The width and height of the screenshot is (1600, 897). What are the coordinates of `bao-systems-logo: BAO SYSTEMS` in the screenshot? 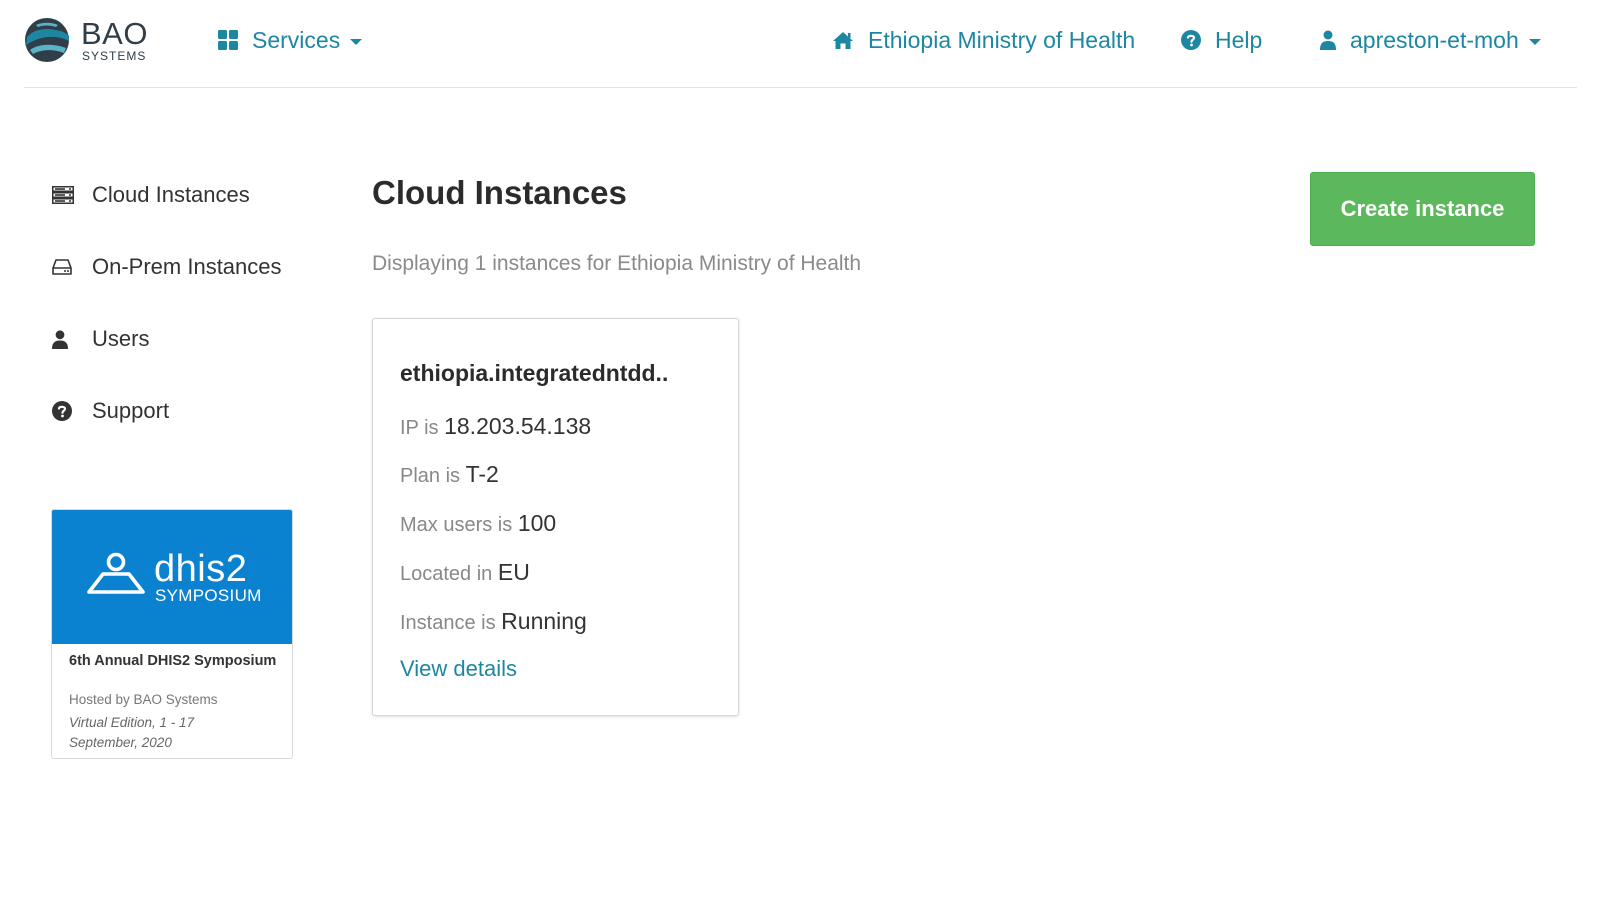 It's located at (94, 42).